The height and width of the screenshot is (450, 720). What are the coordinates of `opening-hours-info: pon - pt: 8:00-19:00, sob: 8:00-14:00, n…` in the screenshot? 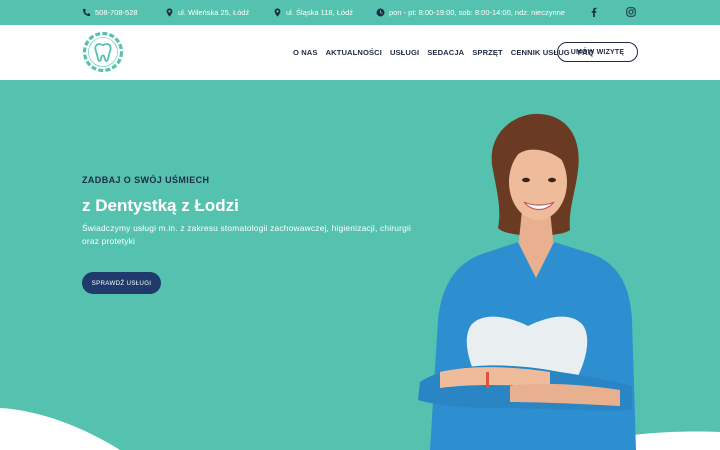 It's located at (470, 12).